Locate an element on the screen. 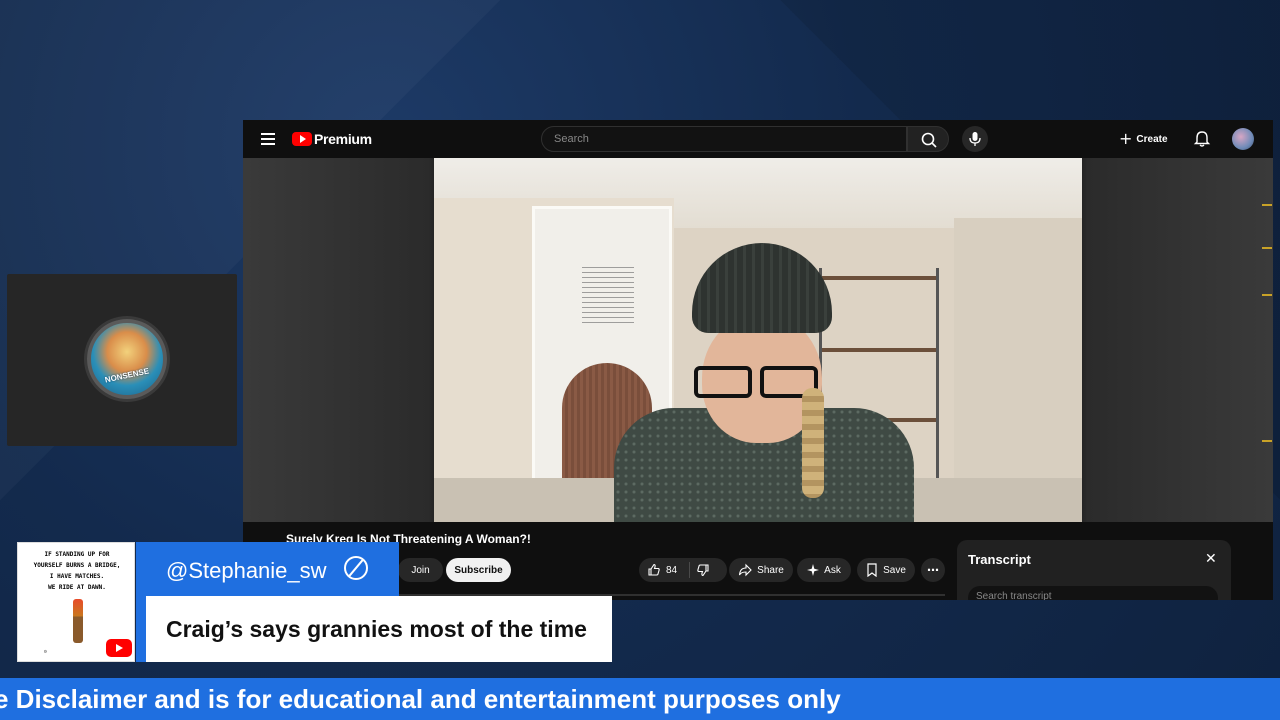 The height and width of the screenshot is (720, 1280). transcript-search-input: Search transcript is located at coordinates (1093, 593).